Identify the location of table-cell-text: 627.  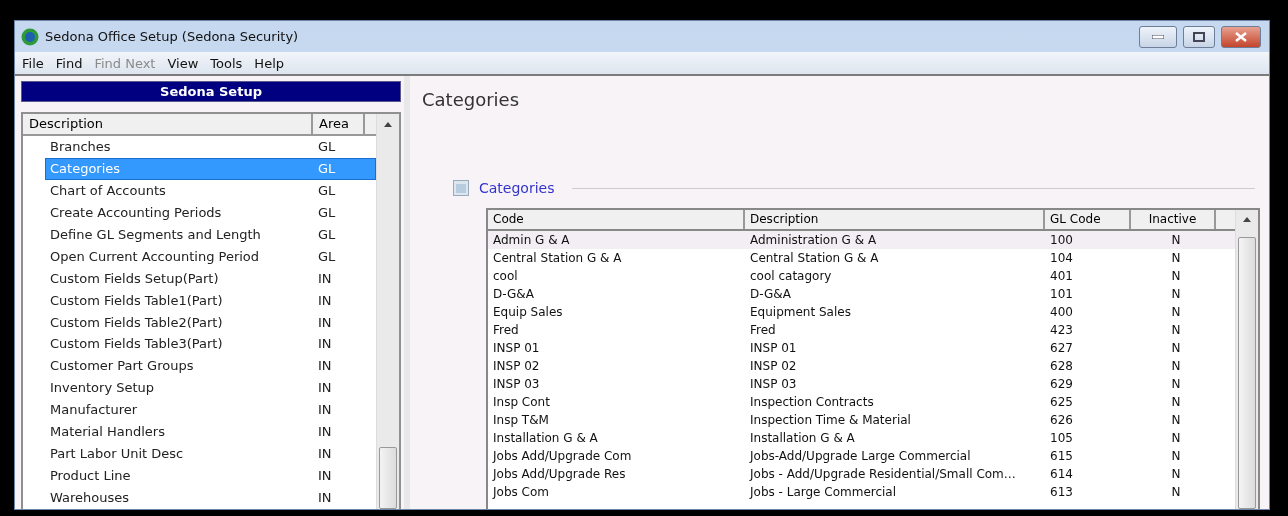
(1061, 348).